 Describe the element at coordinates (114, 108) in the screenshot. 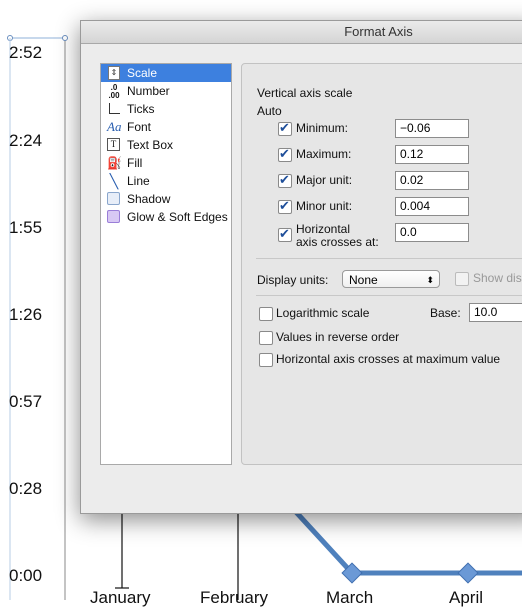

I see `ticks-icon` at that location.